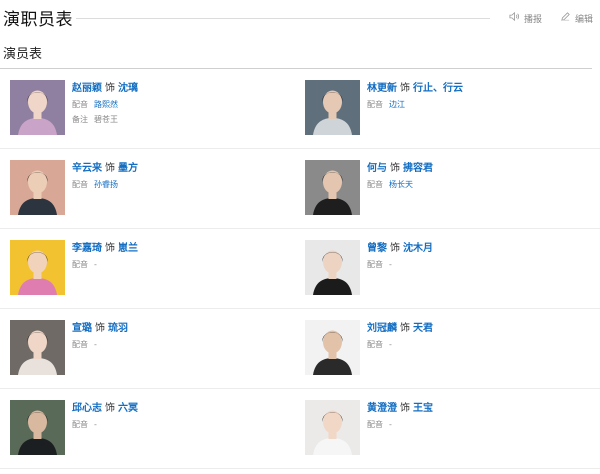  Describe the element at coordinates (87, 408) in the screenshot. I see `actor-name-link: 邱心志` at that location.